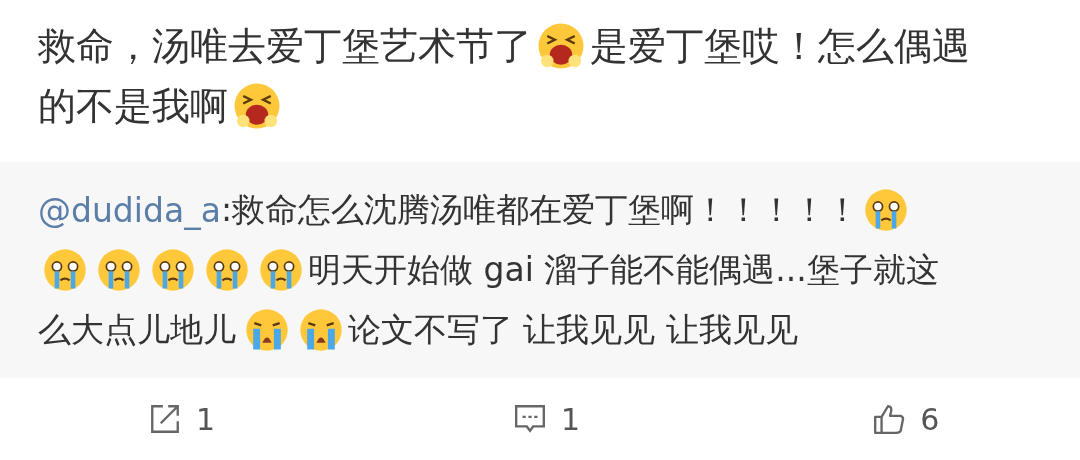 This screenshot has height=460, width=1080. Describe the element at coordinates (129, 210) in the screenshot. I see `username-link: @dudida_a` at that location.